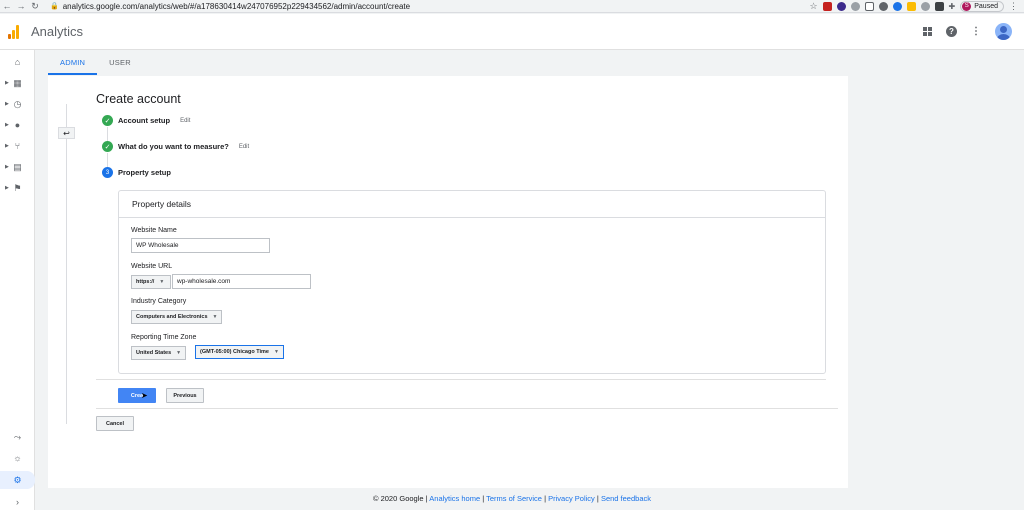  I want to click on send-feedback-link: Send feedback, so click(626, 498).